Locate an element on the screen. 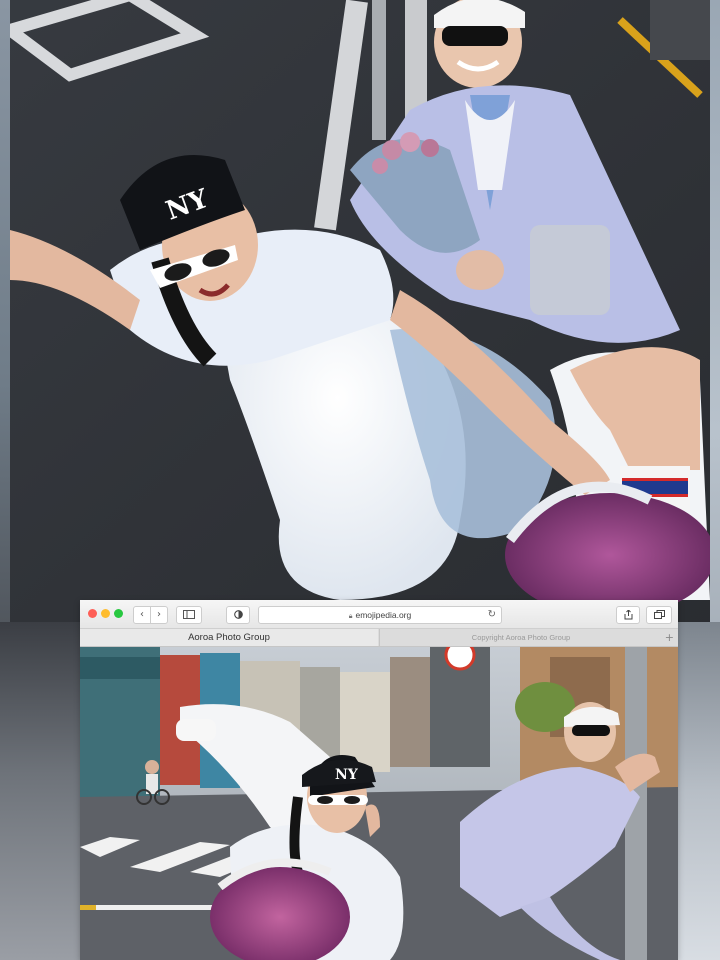 Image resolution: width=720 pixels, height=960 pixels. reload-icon: ↻ is located at coordinates (492, 615).